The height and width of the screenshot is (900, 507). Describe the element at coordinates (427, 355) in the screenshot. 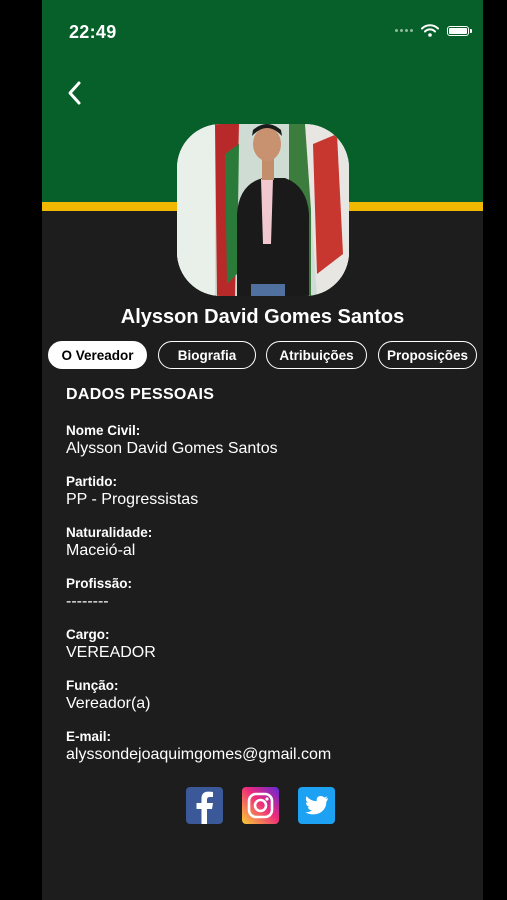

I see `tab-proposicoes: Proposições` at that location.